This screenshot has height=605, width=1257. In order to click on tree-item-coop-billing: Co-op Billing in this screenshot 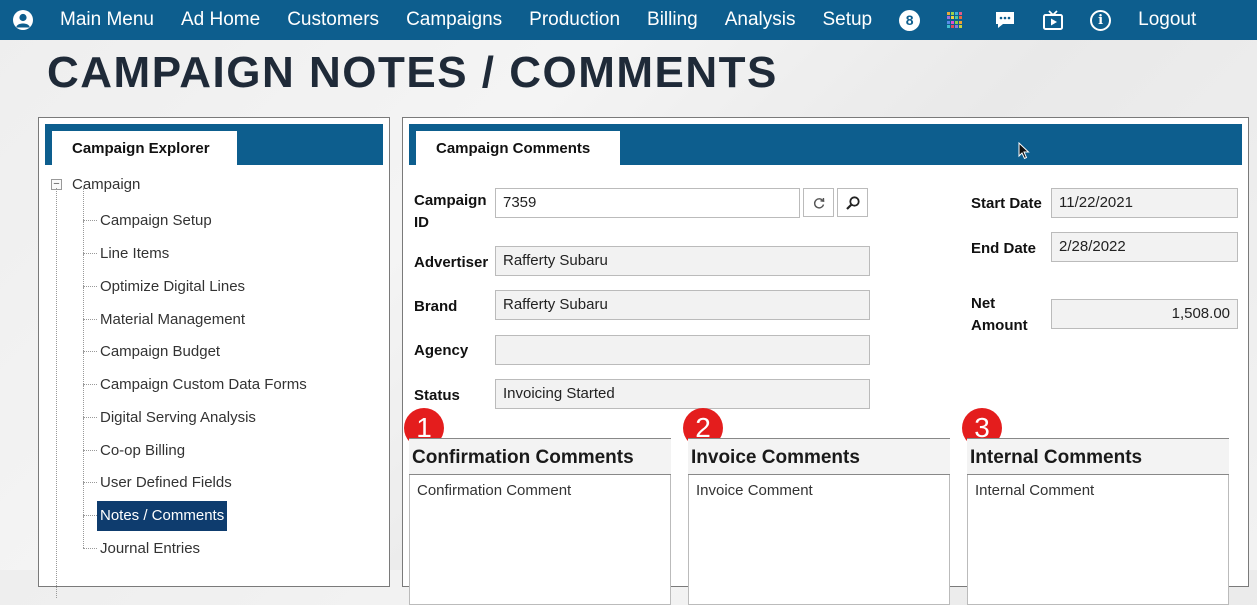, I will do `click(199, 442)`.